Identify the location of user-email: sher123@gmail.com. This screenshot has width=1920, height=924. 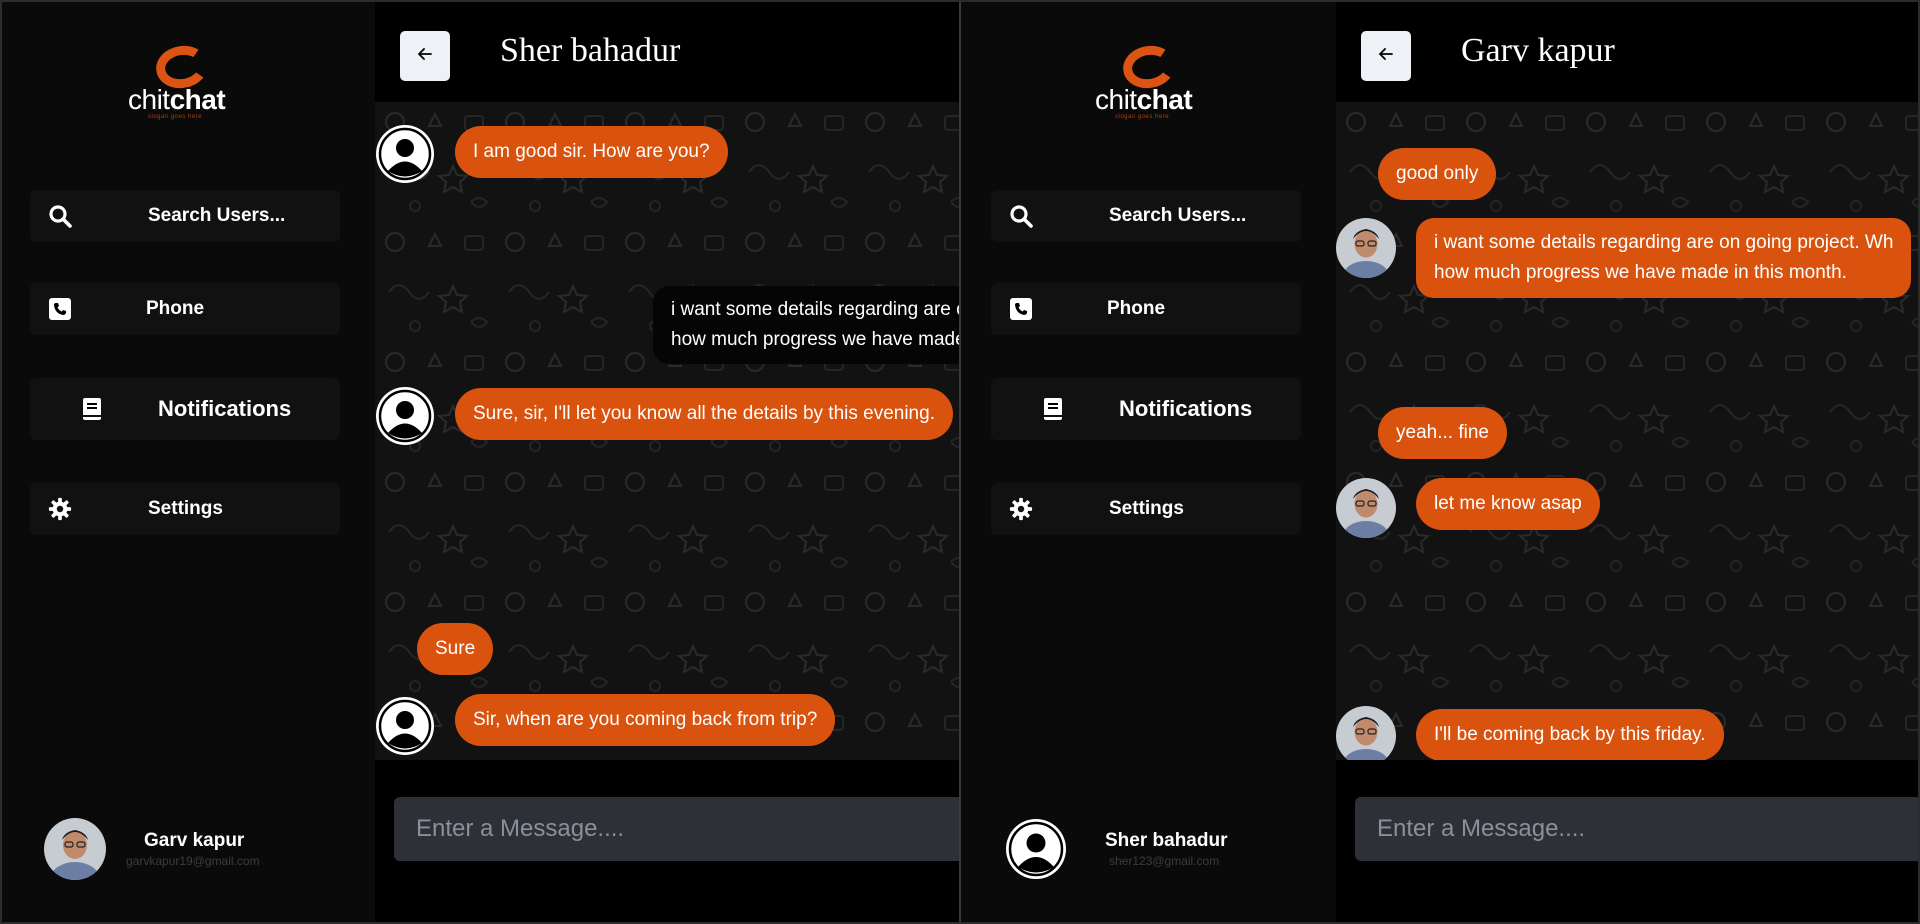
(1164, 861).